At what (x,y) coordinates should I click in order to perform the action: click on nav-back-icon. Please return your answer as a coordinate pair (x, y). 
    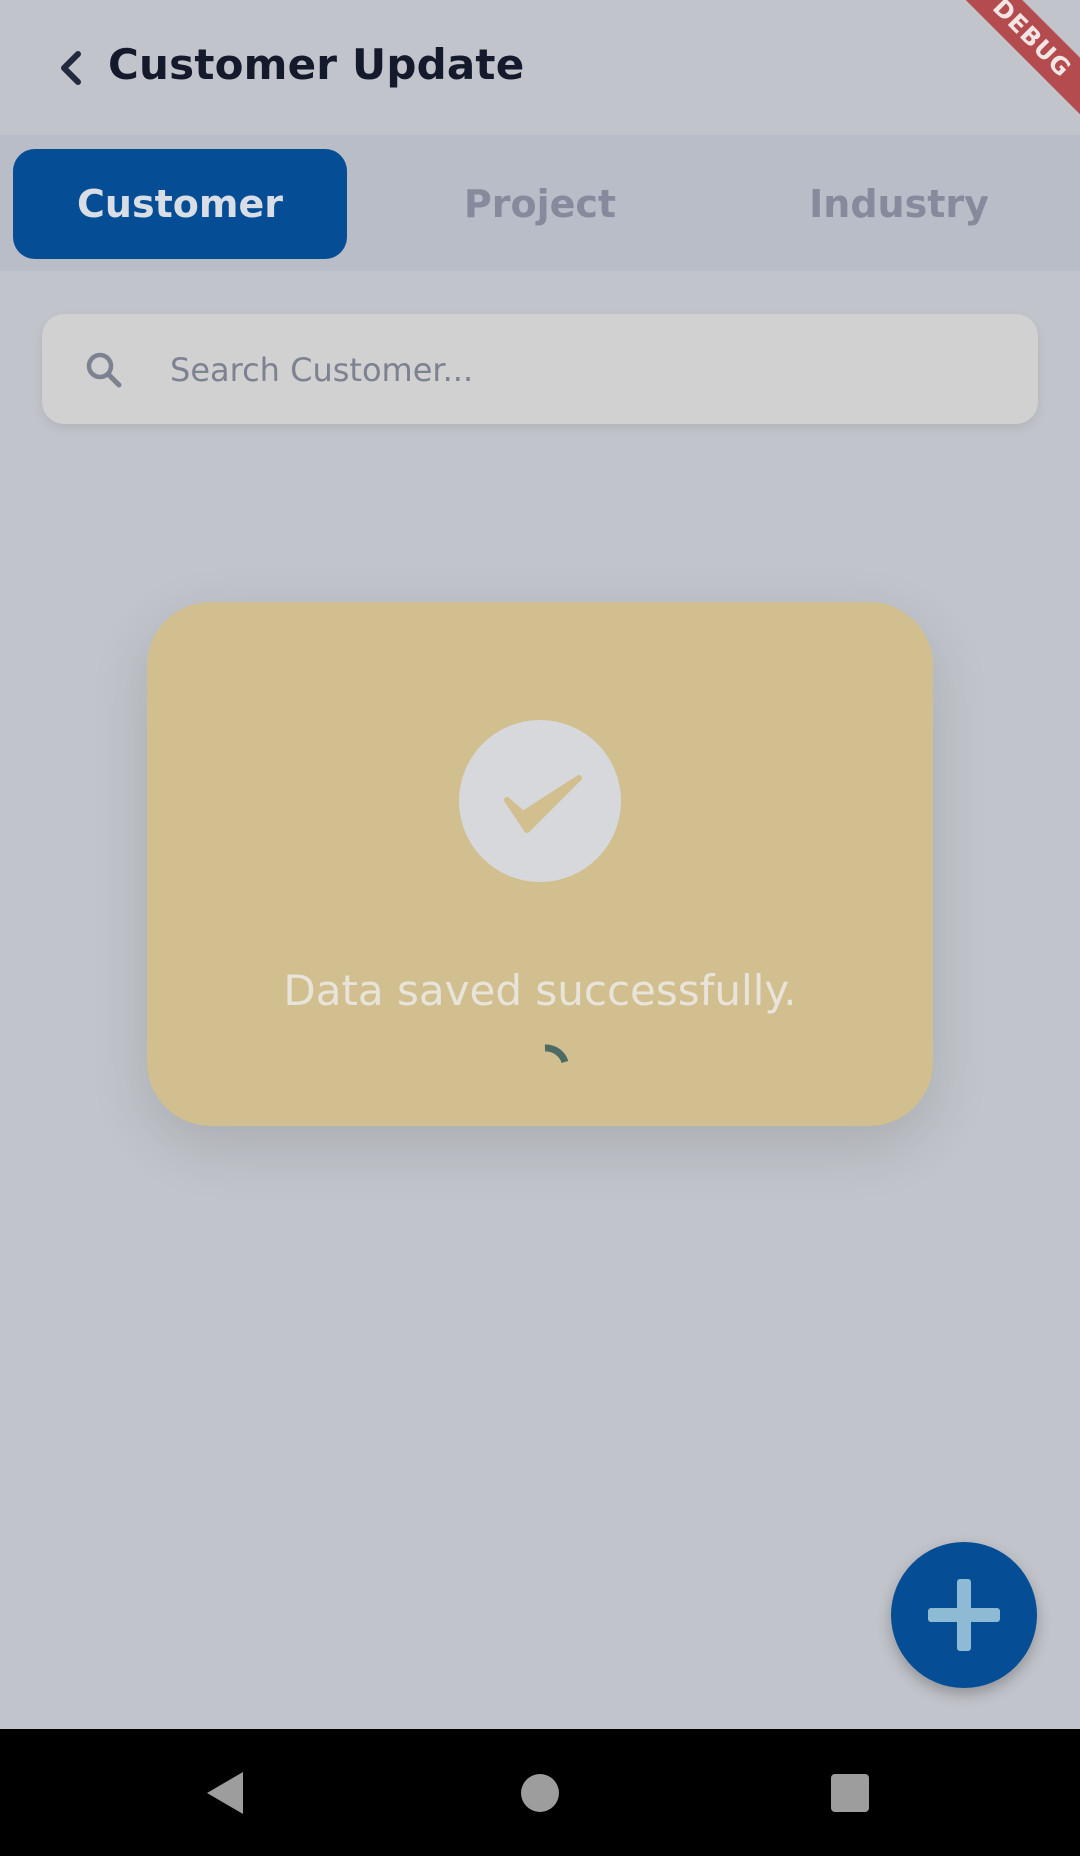
    Looking at the image, I should click on (225, 1793).